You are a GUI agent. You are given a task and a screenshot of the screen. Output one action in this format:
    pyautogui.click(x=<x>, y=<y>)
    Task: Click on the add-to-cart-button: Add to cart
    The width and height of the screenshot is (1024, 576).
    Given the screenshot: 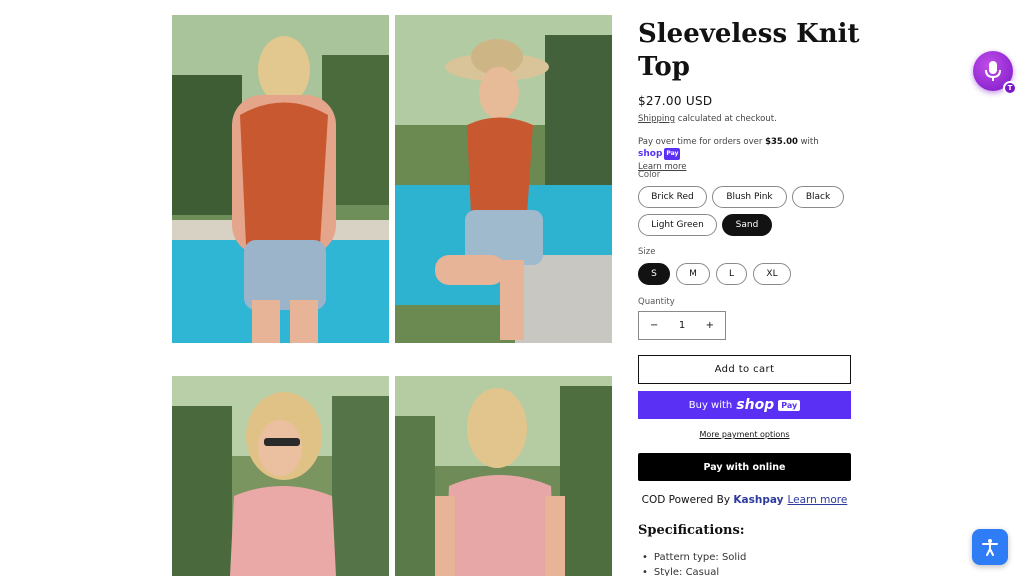 What is the action you would take?
    pyautogui.click(x=744, y=369)
    